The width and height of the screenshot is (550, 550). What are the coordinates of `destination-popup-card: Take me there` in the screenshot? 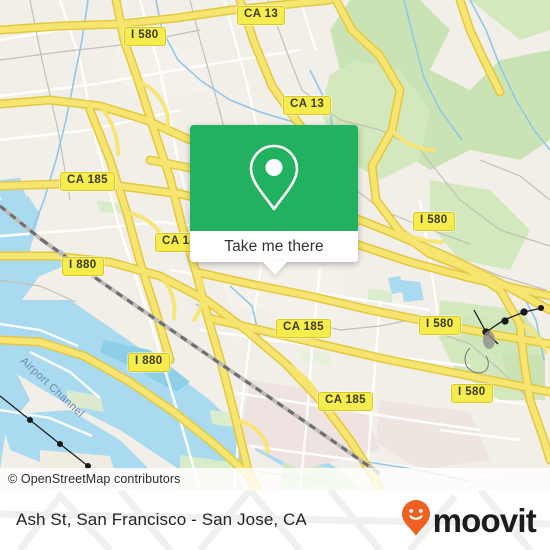 It's located at (274, 200).